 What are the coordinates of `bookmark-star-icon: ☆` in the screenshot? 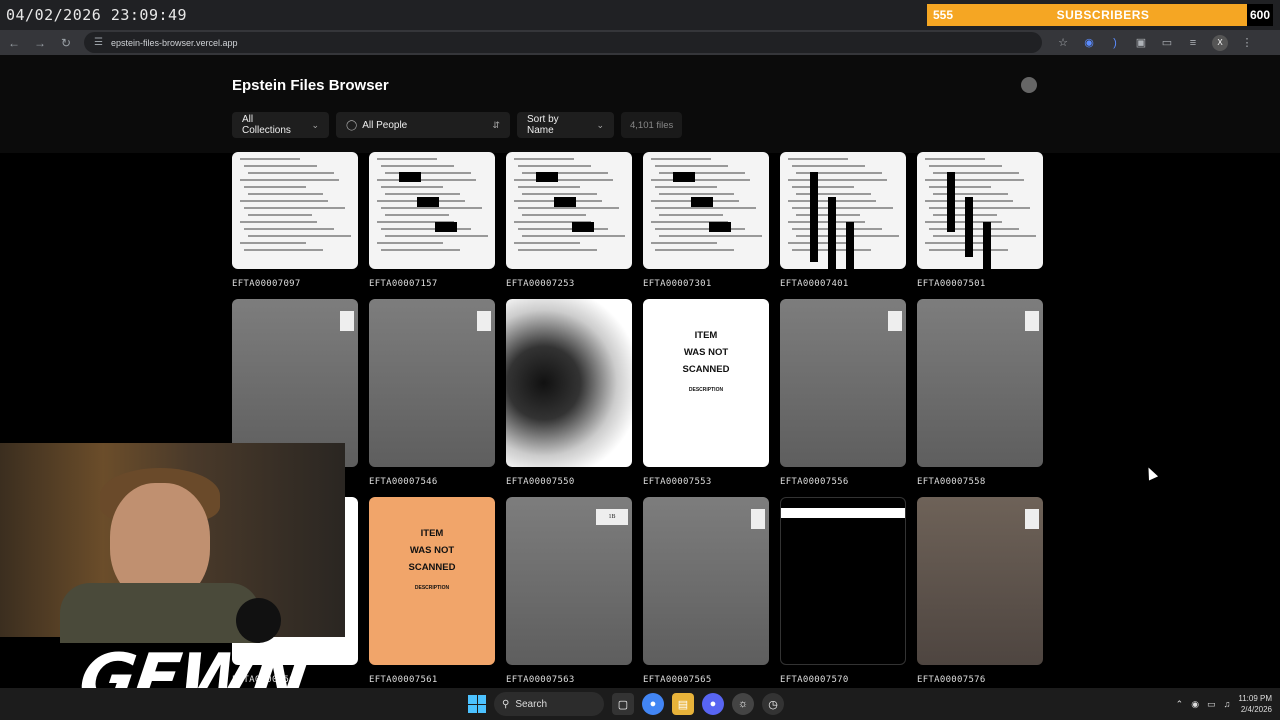 It's located at (1063, 43).